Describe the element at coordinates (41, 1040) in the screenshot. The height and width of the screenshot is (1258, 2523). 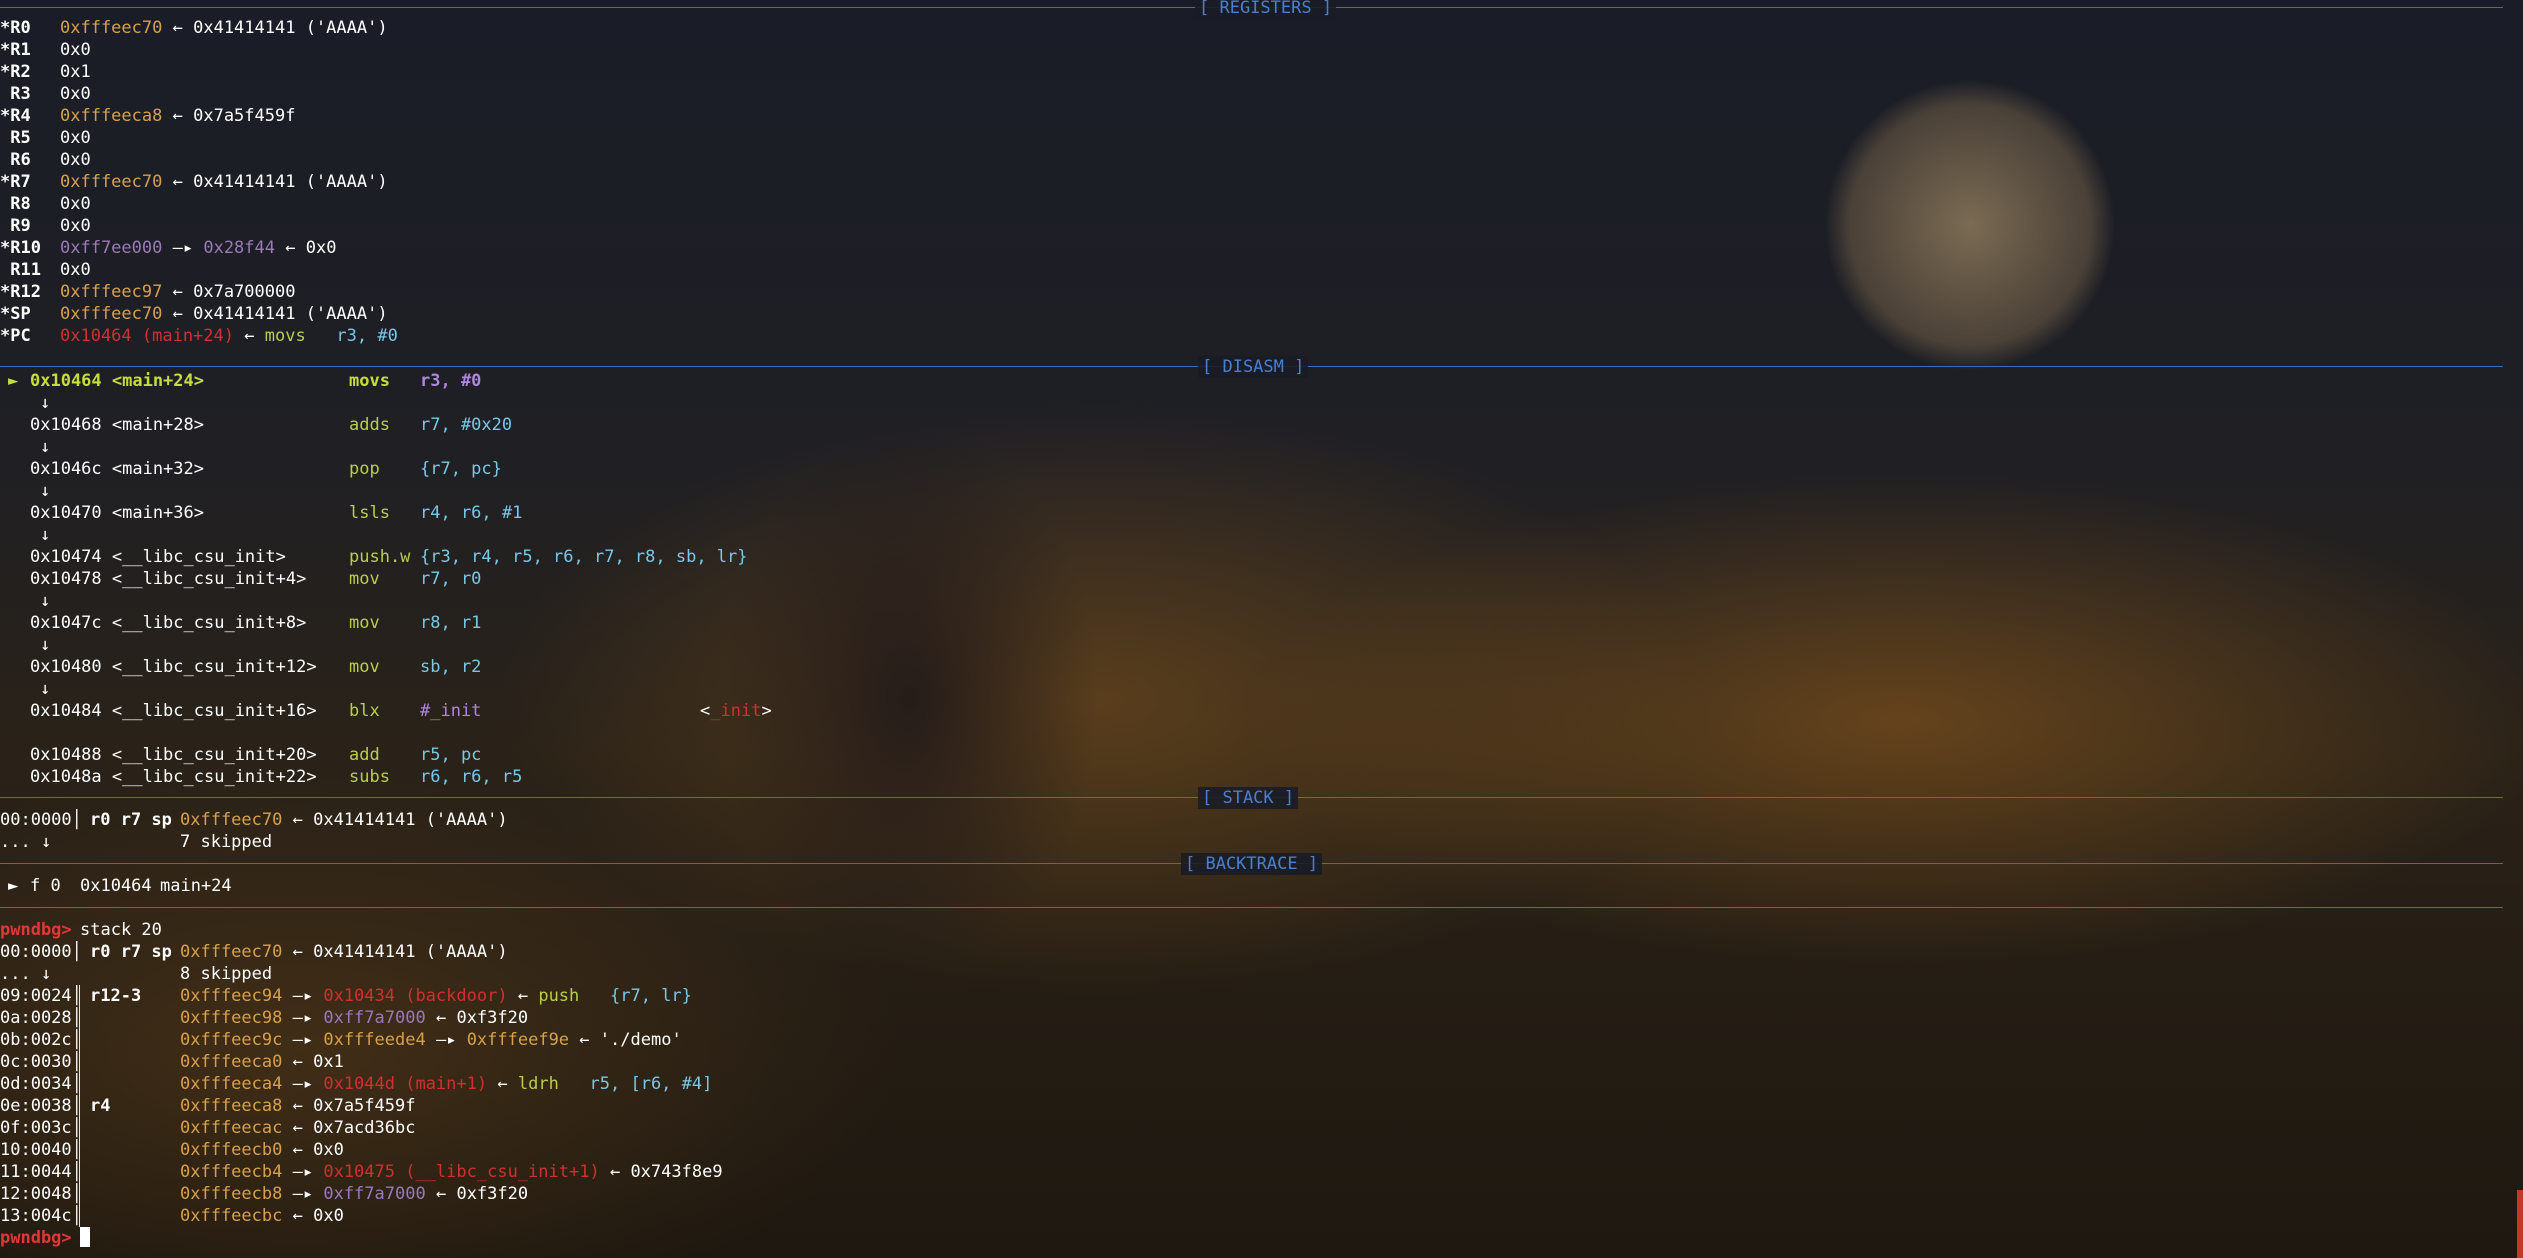
I see `stack-offset: 0b:002c│` at that location.